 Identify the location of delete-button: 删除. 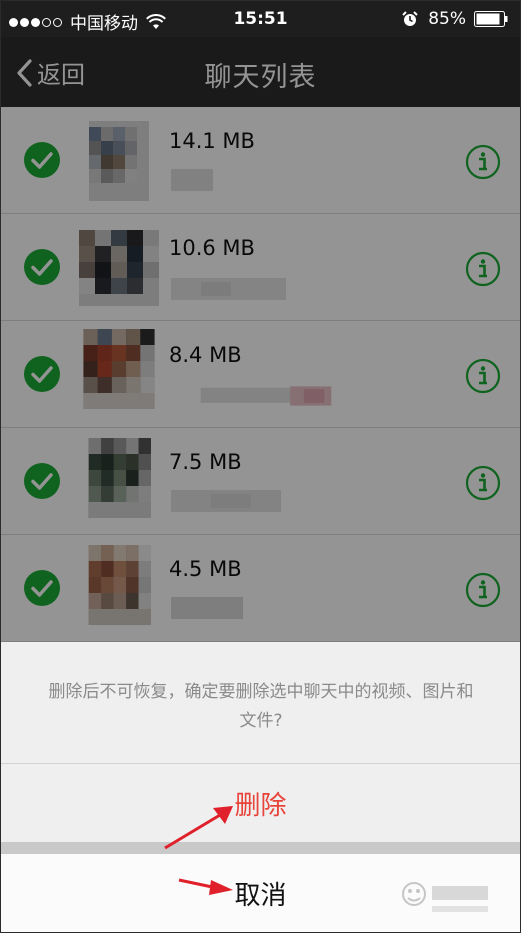
(260, 803).